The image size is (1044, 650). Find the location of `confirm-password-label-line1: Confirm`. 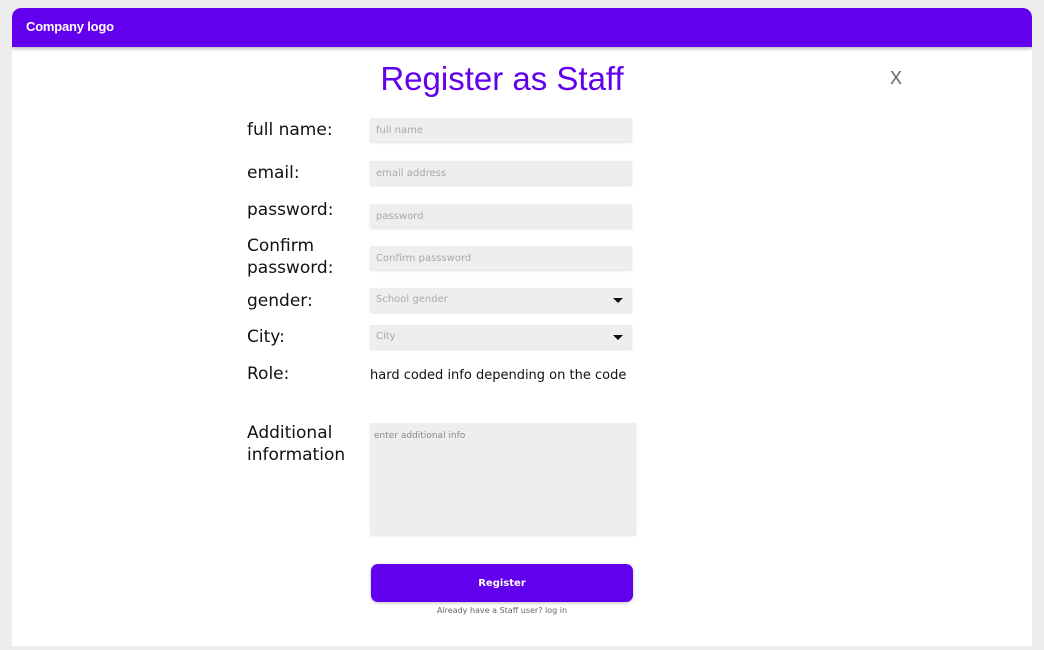

confirm-password-label-line1: Confirm is located at coordinates (281, 246).